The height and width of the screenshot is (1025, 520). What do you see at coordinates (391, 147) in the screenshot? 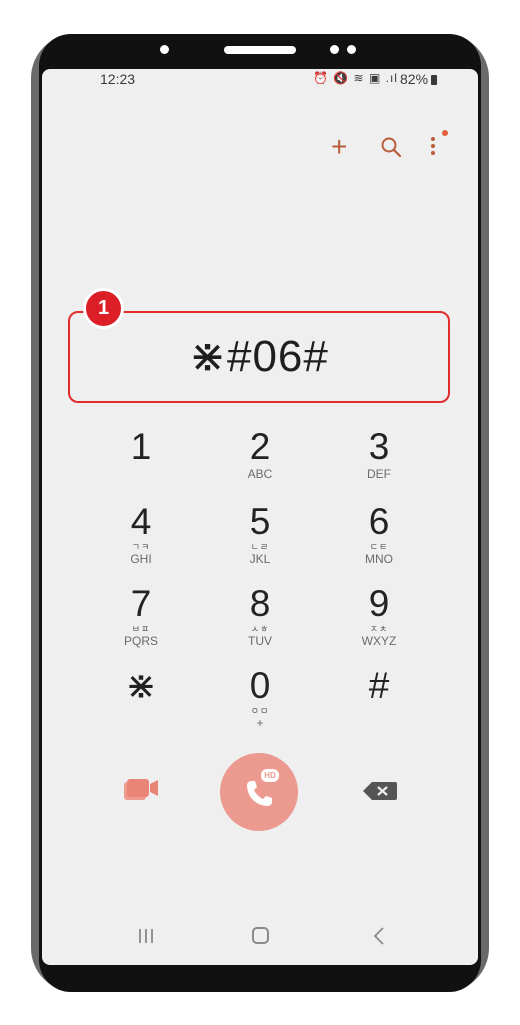
I see `search-icon` at bounding box center [391, 147].